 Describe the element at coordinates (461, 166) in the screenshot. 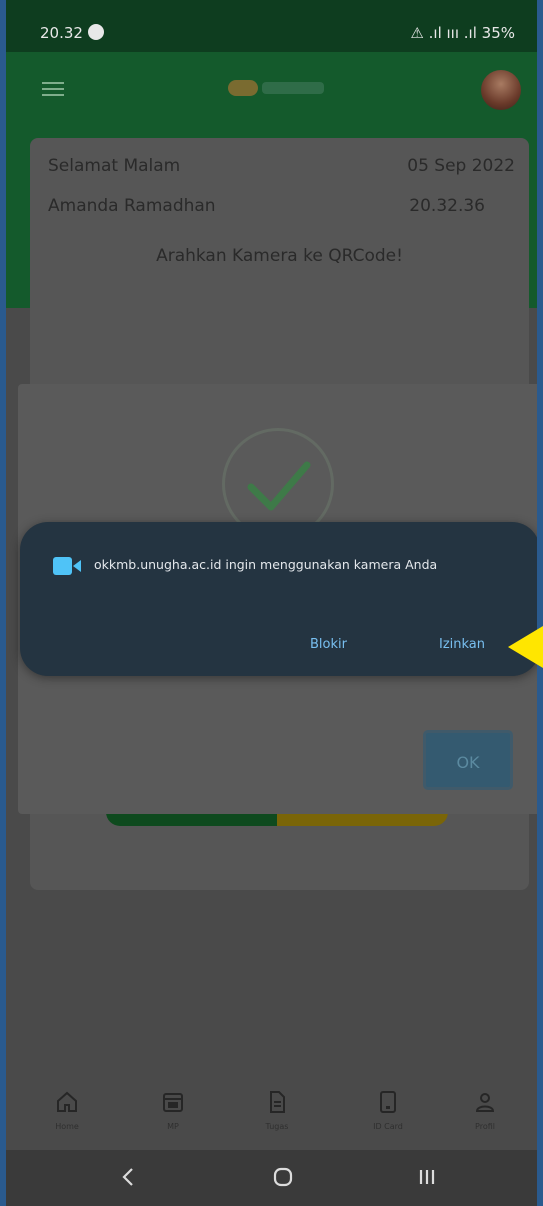

I see `greeting-date: 05 Sep 2022` at that location.